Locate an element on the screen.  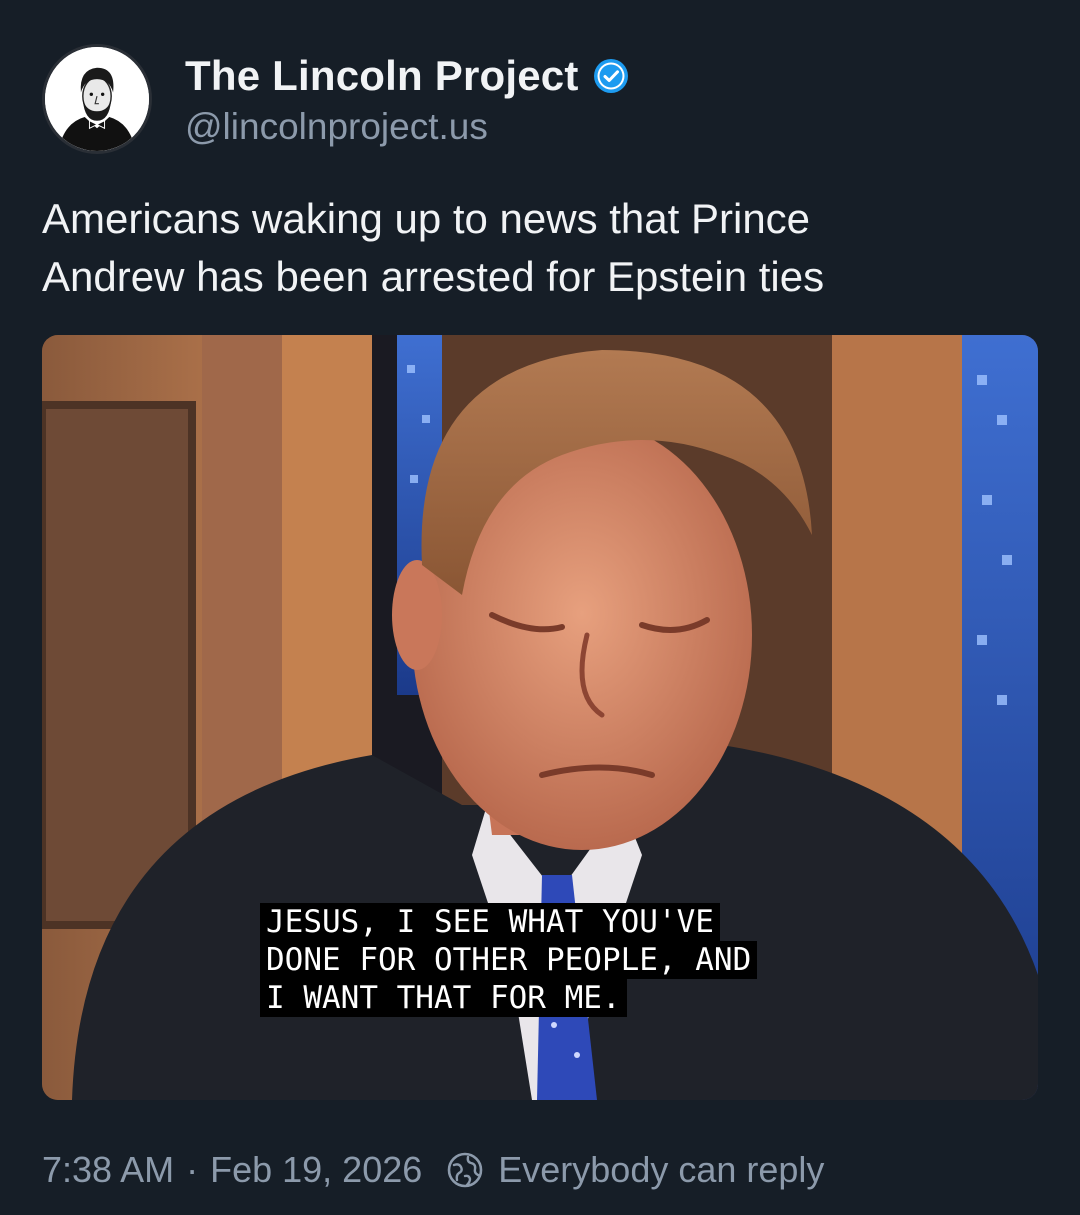
caption-line: JESUS, I SEE WHAT YOU'VE is located at coordinates (508, 922).